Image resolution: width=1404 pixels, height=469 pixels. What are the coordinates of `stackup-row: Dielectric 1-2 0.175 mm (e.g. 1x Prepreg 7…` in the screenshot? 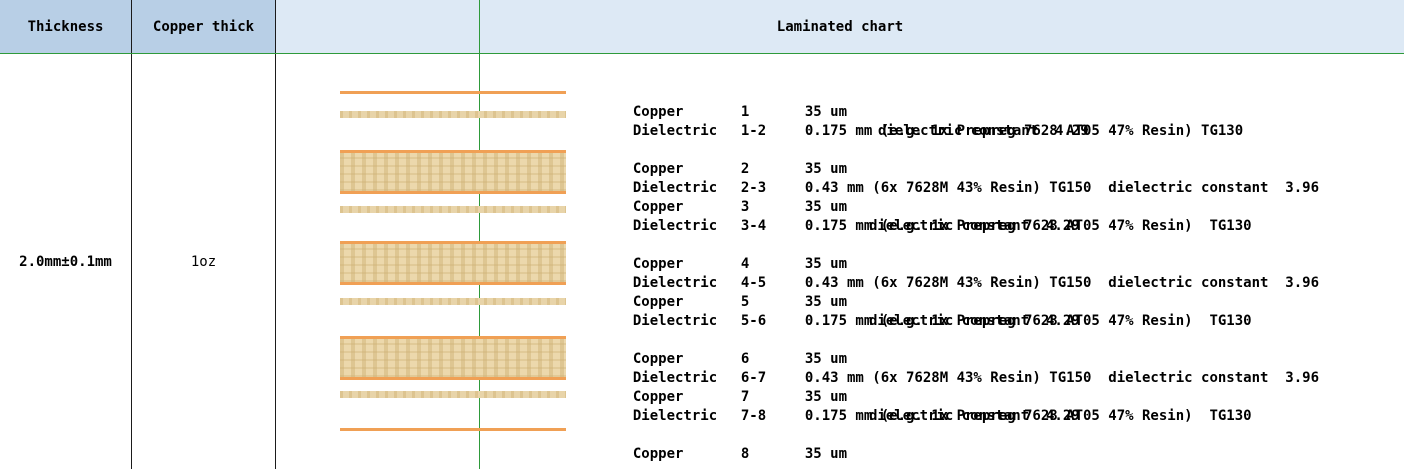 It's located at (929, 121).